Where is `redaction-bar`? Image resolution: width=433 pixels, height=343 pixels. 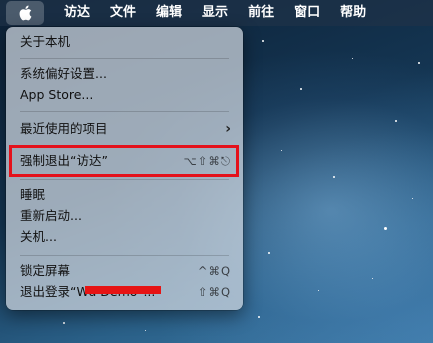 redaction-bar is located at coordinates (123, 290).